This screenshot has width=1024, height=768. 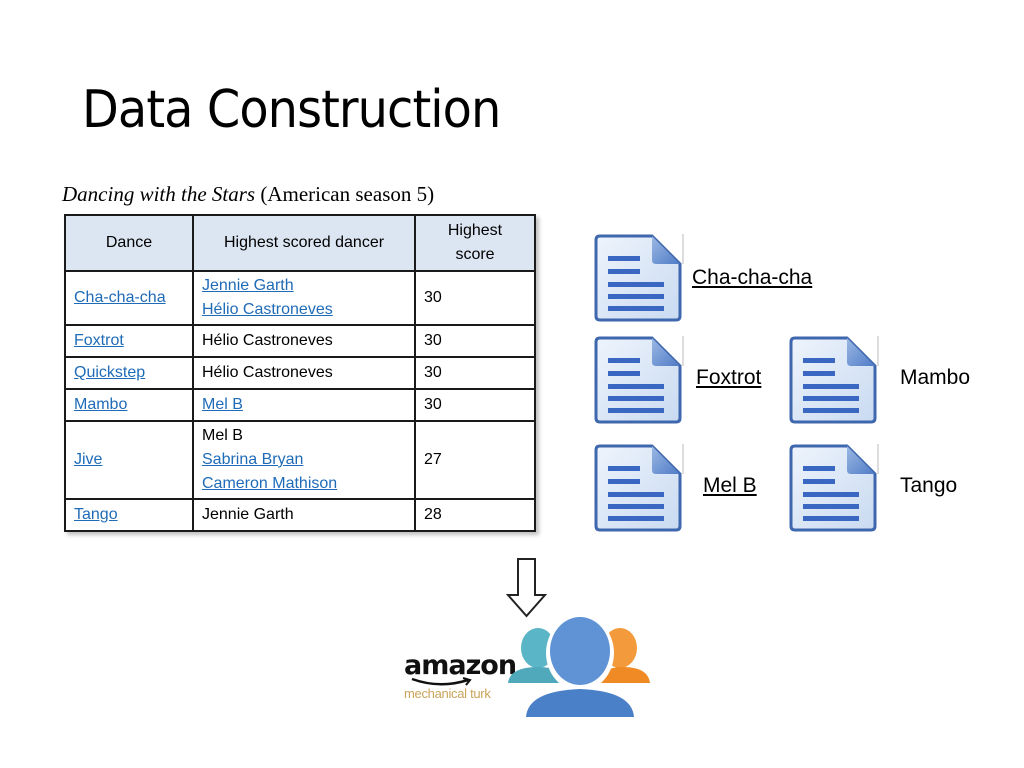 I want to click on table-row: Foxtrot Hélio Castroneves 30, so click(x=300, y=341).